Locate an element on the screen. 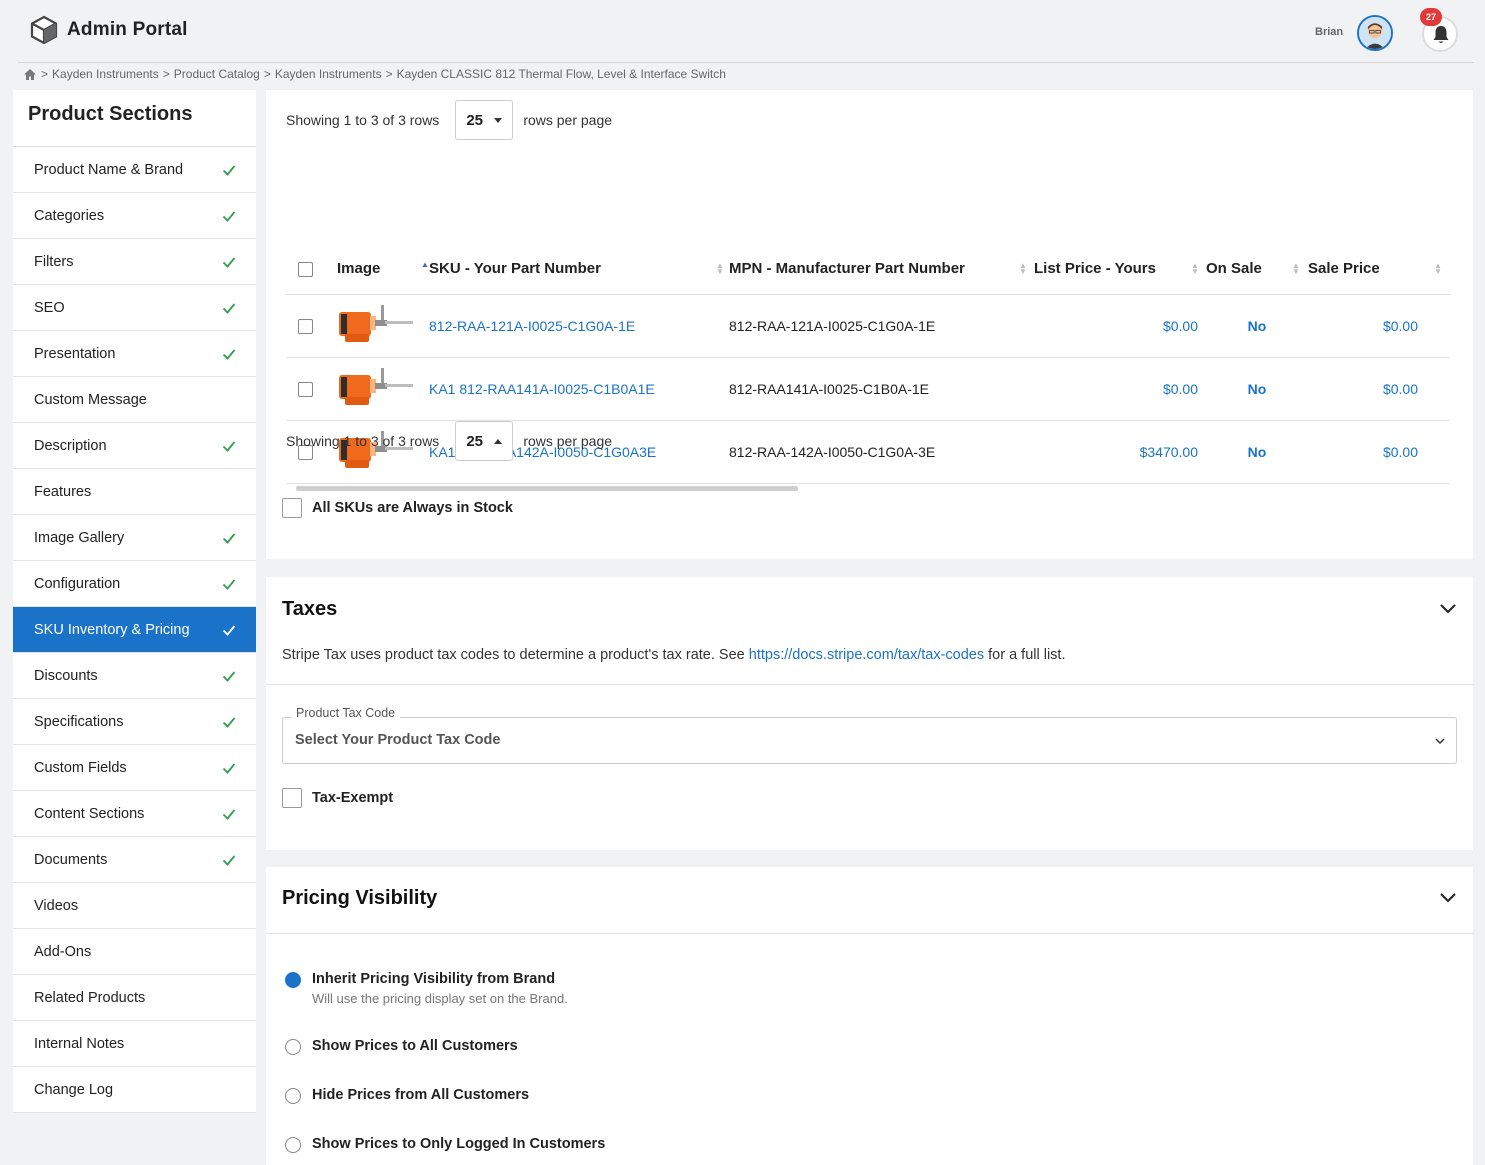  pricing-visibility-title: Pricing Visibility is located at coordinates (360, 898).